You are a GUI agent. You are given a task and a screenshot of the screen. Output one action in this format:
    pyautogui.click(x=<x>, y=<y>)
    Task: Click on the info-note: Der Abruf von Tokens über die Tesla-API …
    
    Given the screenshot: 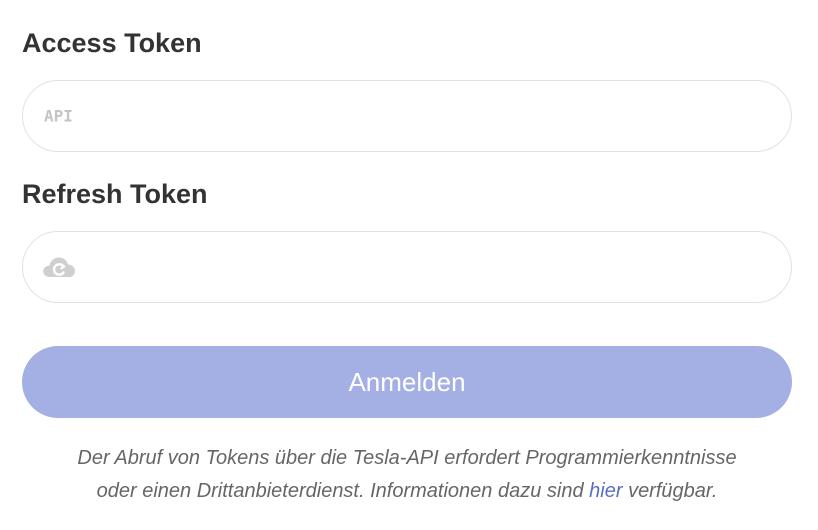 What is the action you would take?
    pyautogui.click(x=407, y=475)
    